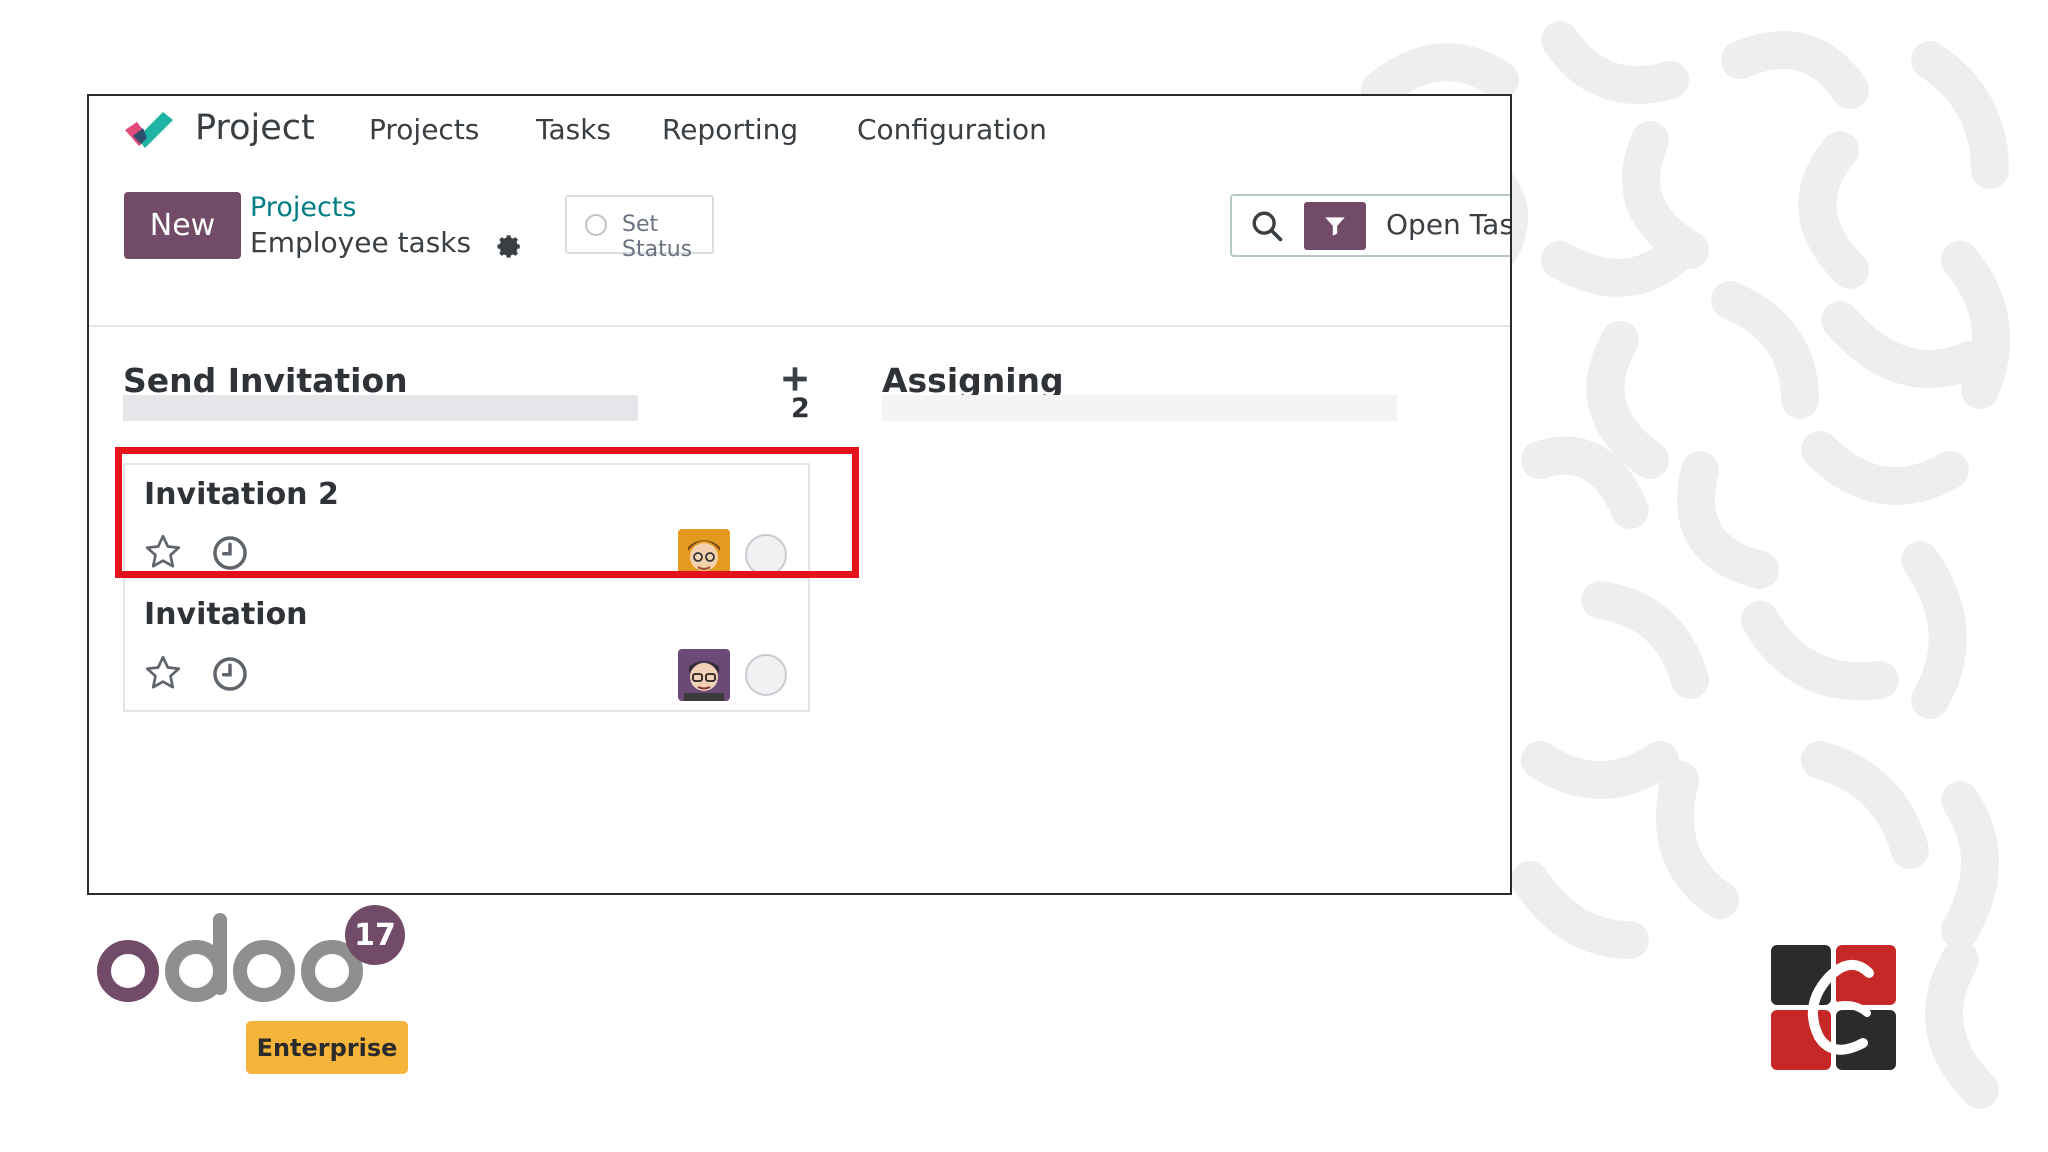  I want to click on status-radio, so click(596, 225).